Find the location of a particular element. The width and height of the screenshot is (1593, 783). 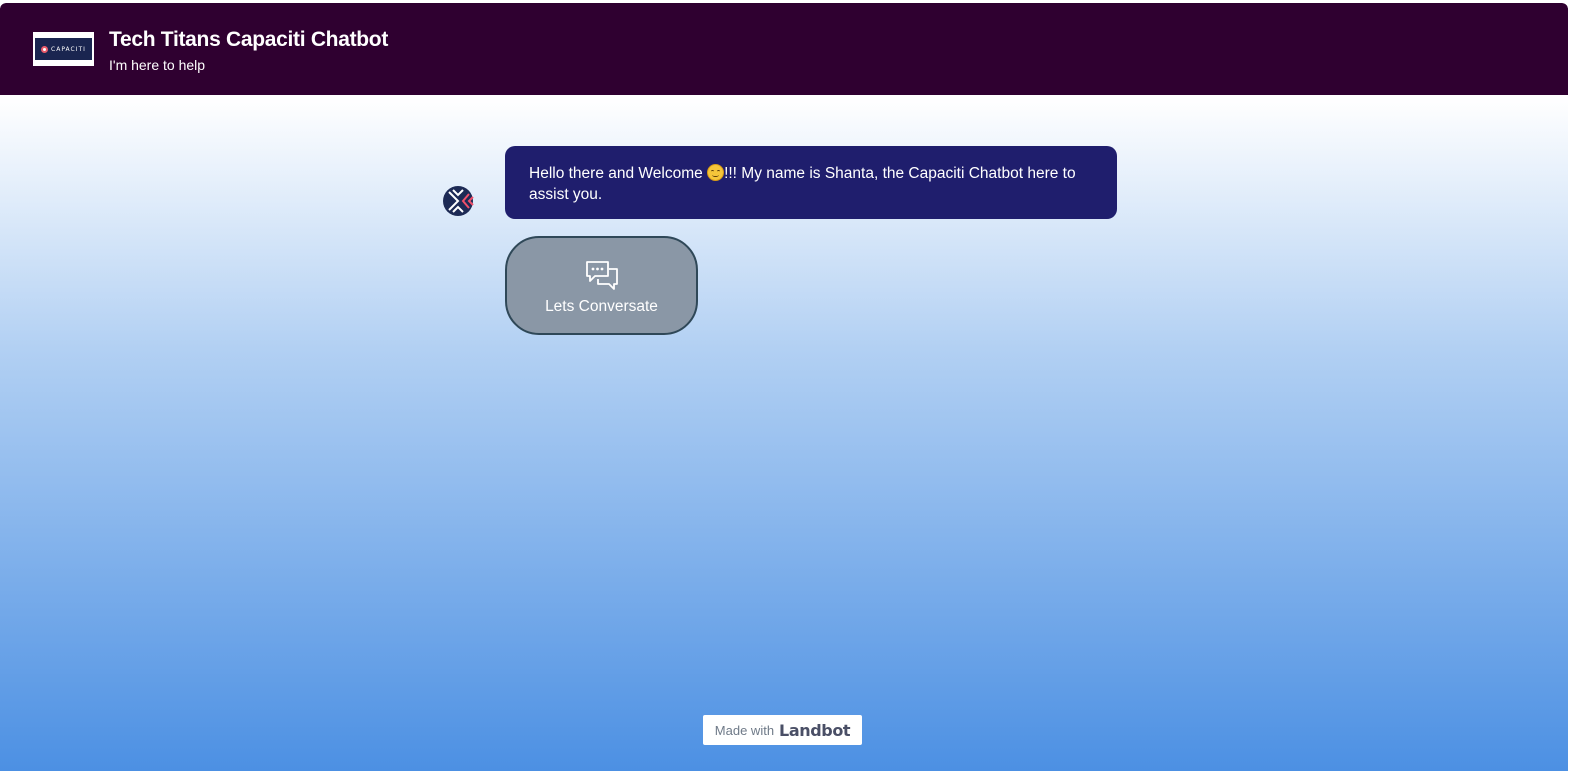

logo-mark-icon is located at coordinates (45, 49).